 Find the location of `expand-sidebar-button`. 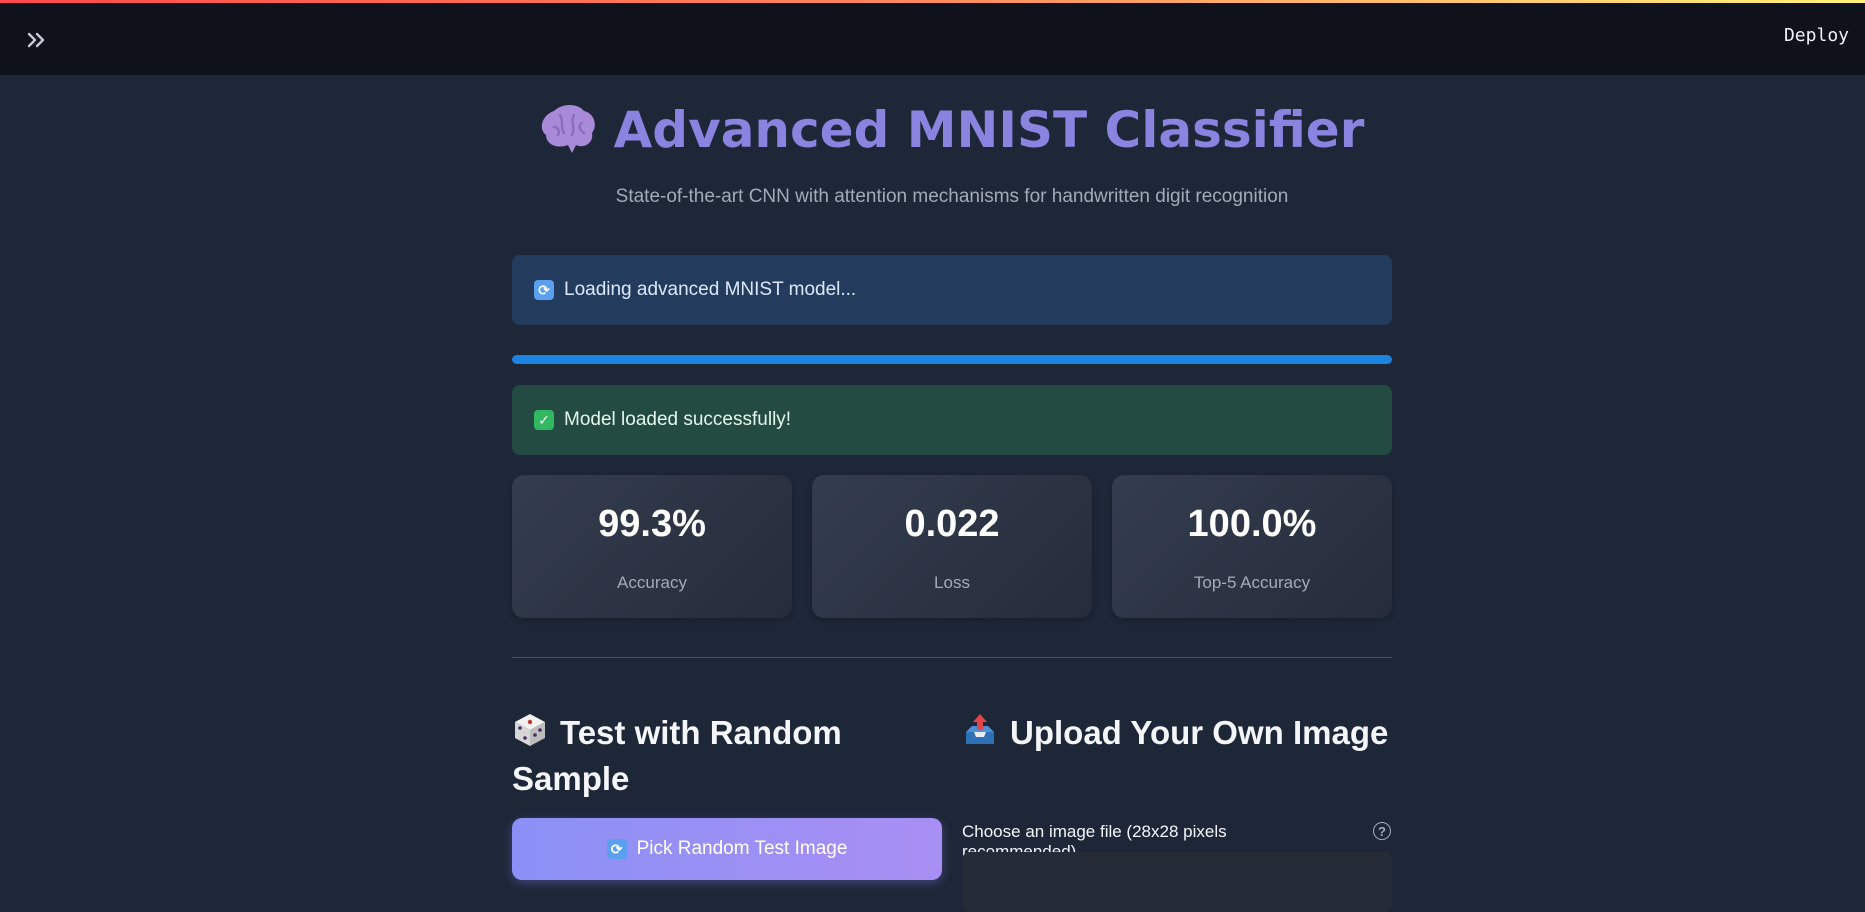

expand-sidebar-button is located at coordinates (37, 40).